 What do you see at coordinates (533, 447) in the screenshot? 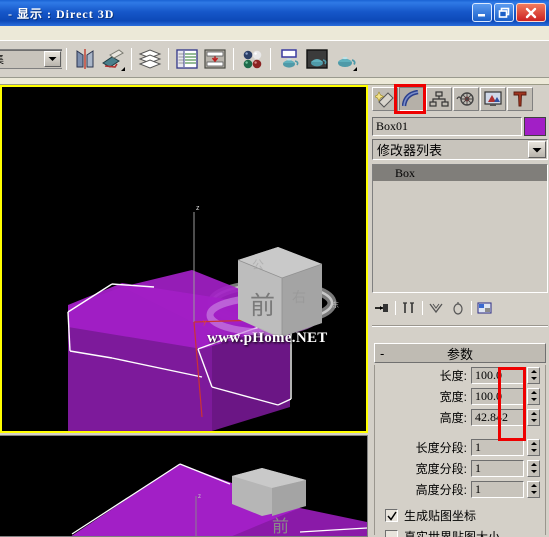
I see `length-segs-spinner` at bounding box center [533, 447].